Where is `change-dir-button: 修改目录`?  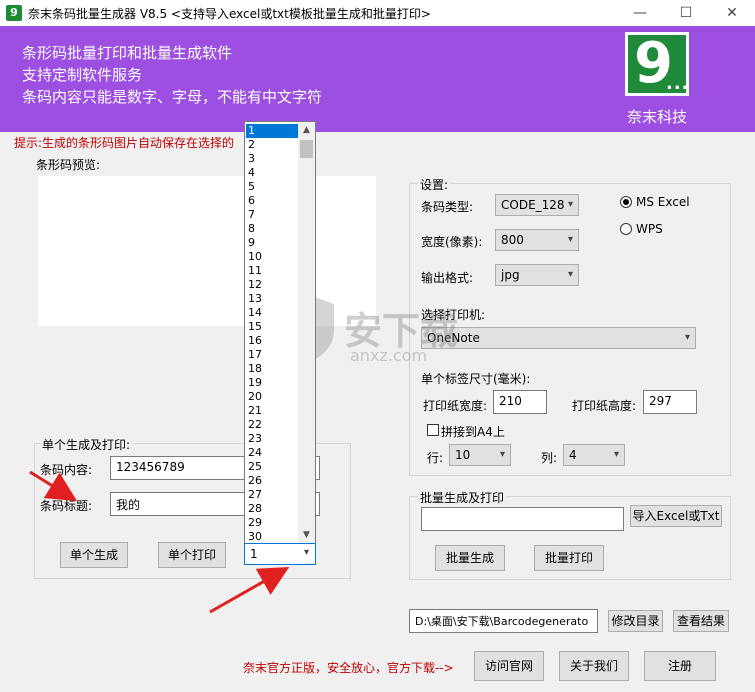 change-dir-button: 修改目录 is located at coordinates (635, 621).